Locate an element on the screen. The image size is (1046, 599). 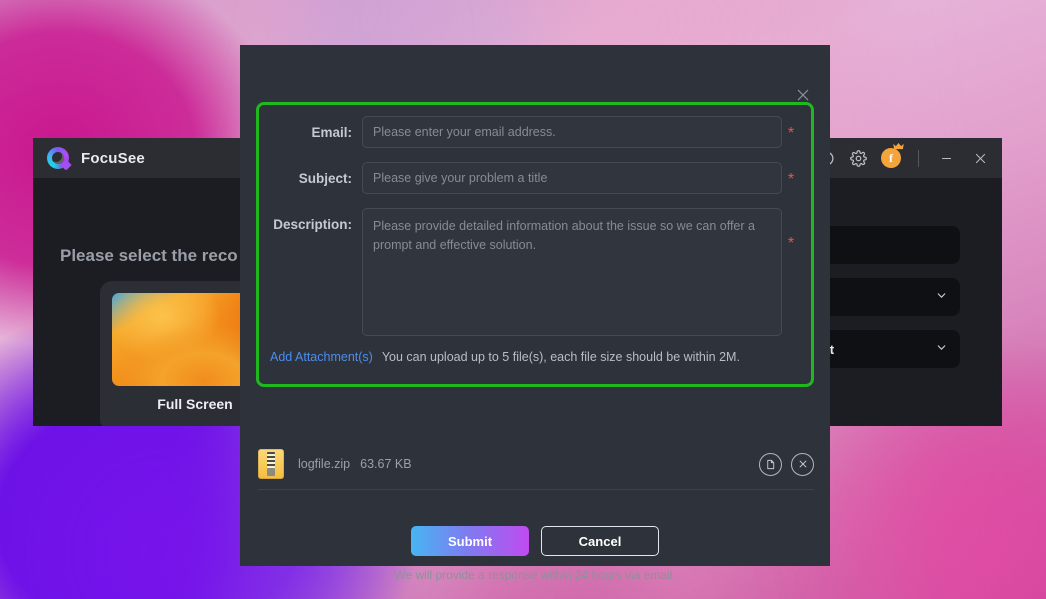
crown-badge-letter: f is located at coordinates (891, 157).